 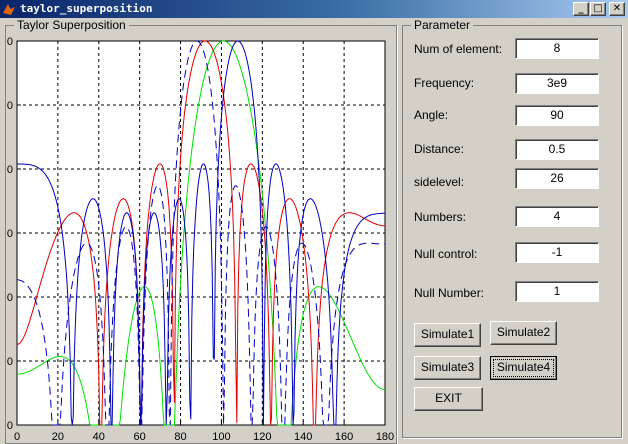 I want to click on exit-button: EXIT, so click(x=448, y=399).